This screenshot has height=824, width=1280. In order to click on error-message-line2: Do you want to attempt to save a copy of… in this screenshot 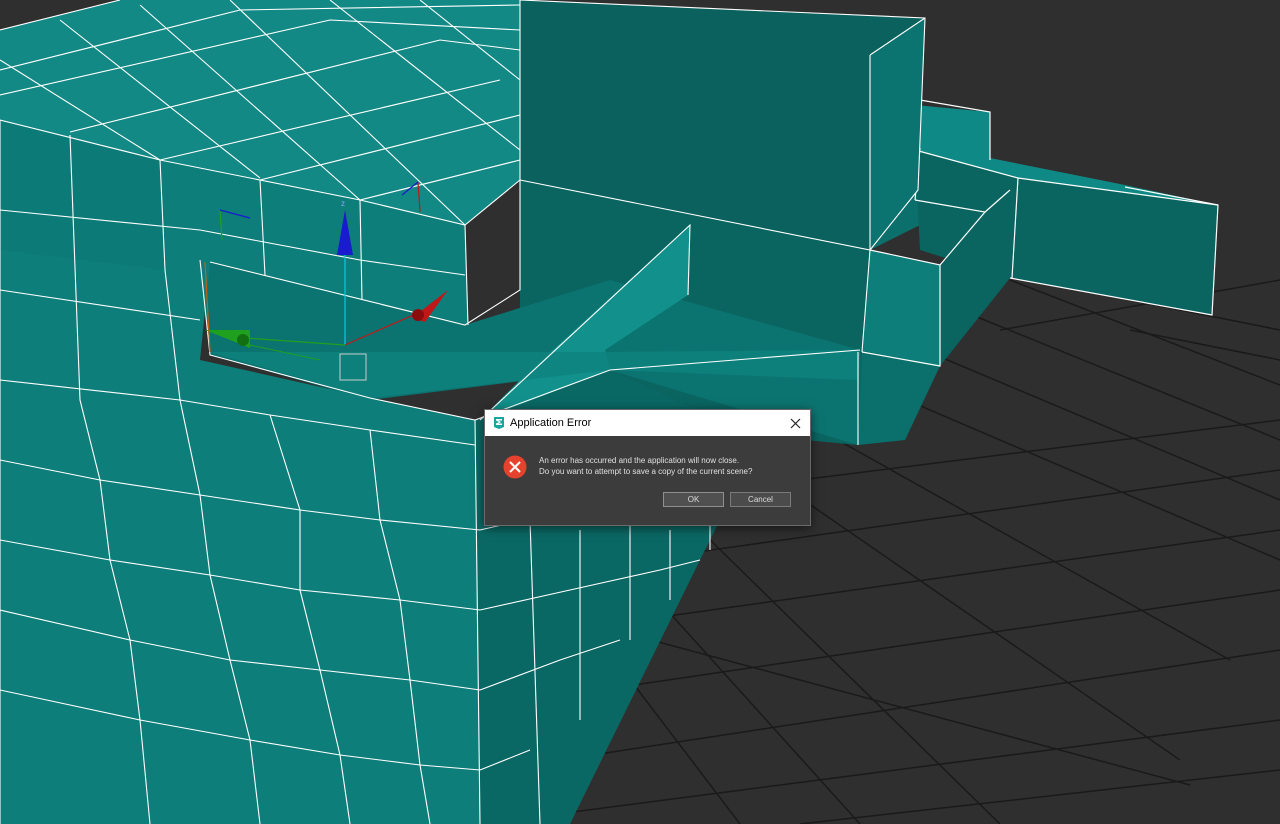, I will do `click(646, 471)`.